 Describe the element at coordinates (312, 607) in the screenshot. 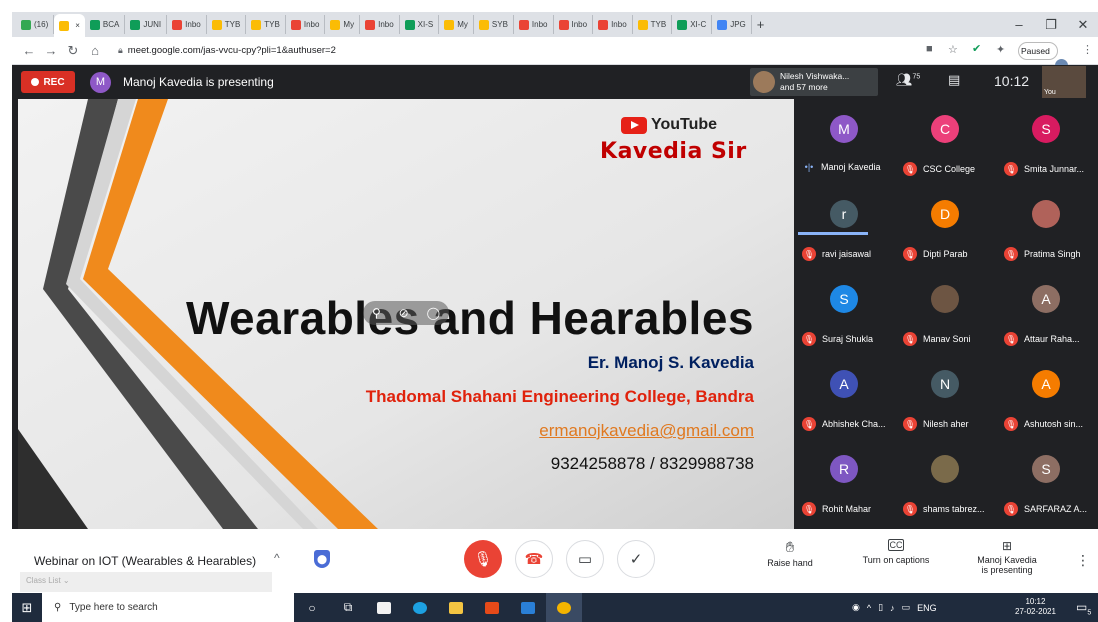

I see `cortana-icon: ○` at that location.